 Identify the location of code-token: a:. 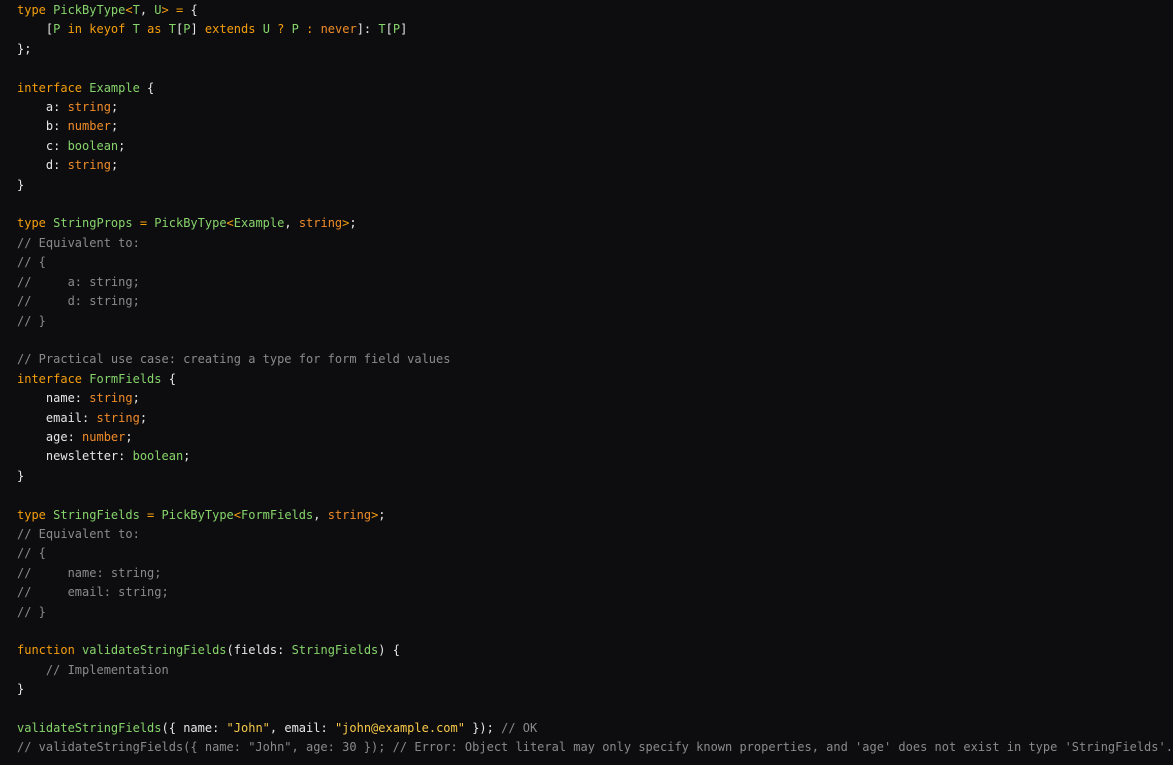
(42, 107).